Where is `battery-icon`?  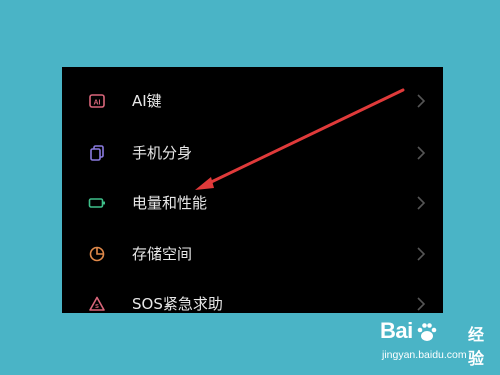
battery-icon is located at coordinates (96, 203).